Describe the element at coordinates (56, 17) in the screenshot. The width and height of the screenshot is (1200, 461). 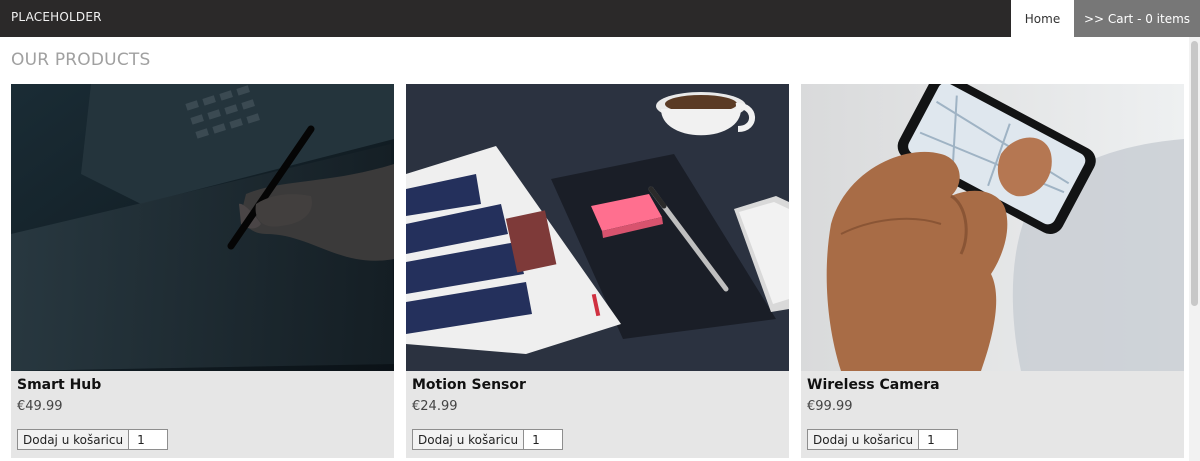
I see `site-brand: PLACEHOLDER` at that location.